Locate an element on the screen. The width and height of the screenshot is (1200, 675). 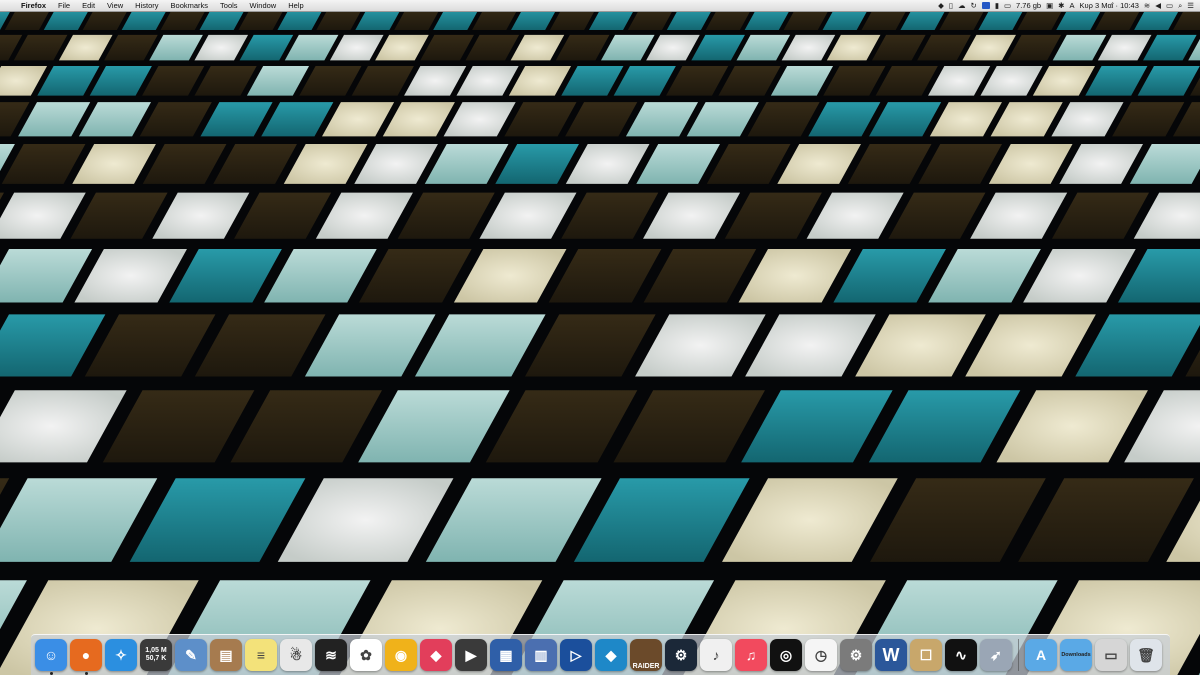
preview-icon: ✎ is located at coordinates (191, 655).